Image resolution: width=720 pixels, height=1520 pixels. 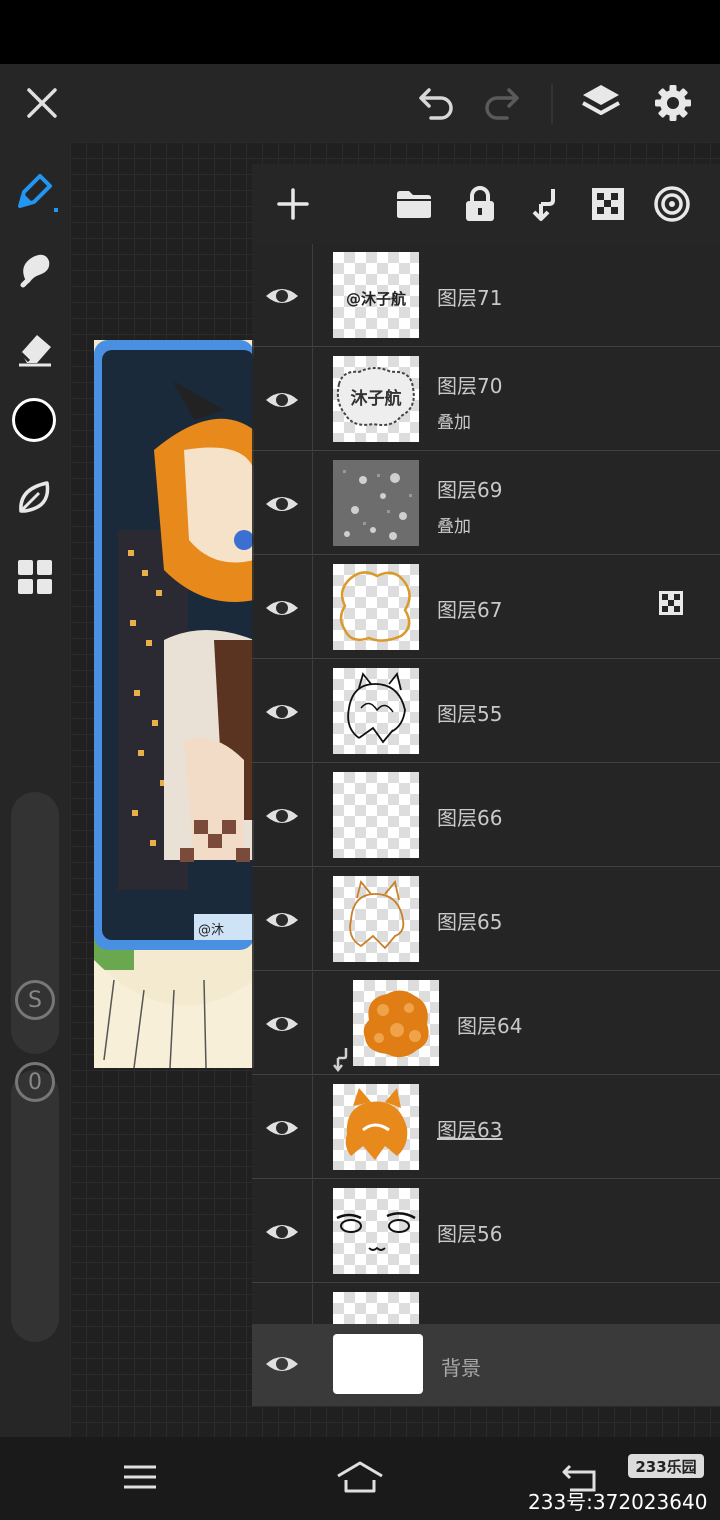 What do you see at coordinates (470, 922) in the screenshot?
I see `layer-name: 图层65` at bounding box center [470, 922].